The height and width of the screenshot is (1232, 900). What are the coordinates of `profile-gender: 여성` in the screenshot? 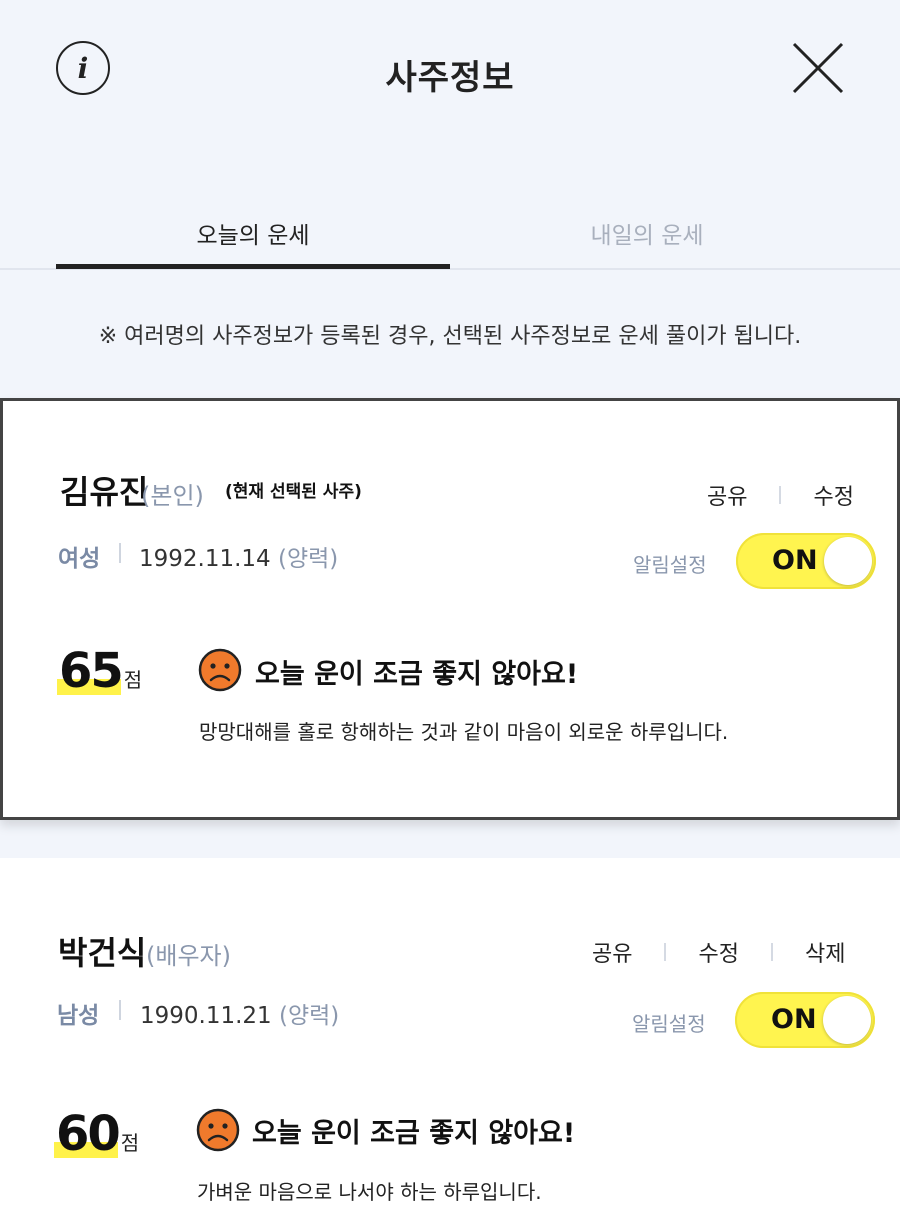 It's located at (79, 559).